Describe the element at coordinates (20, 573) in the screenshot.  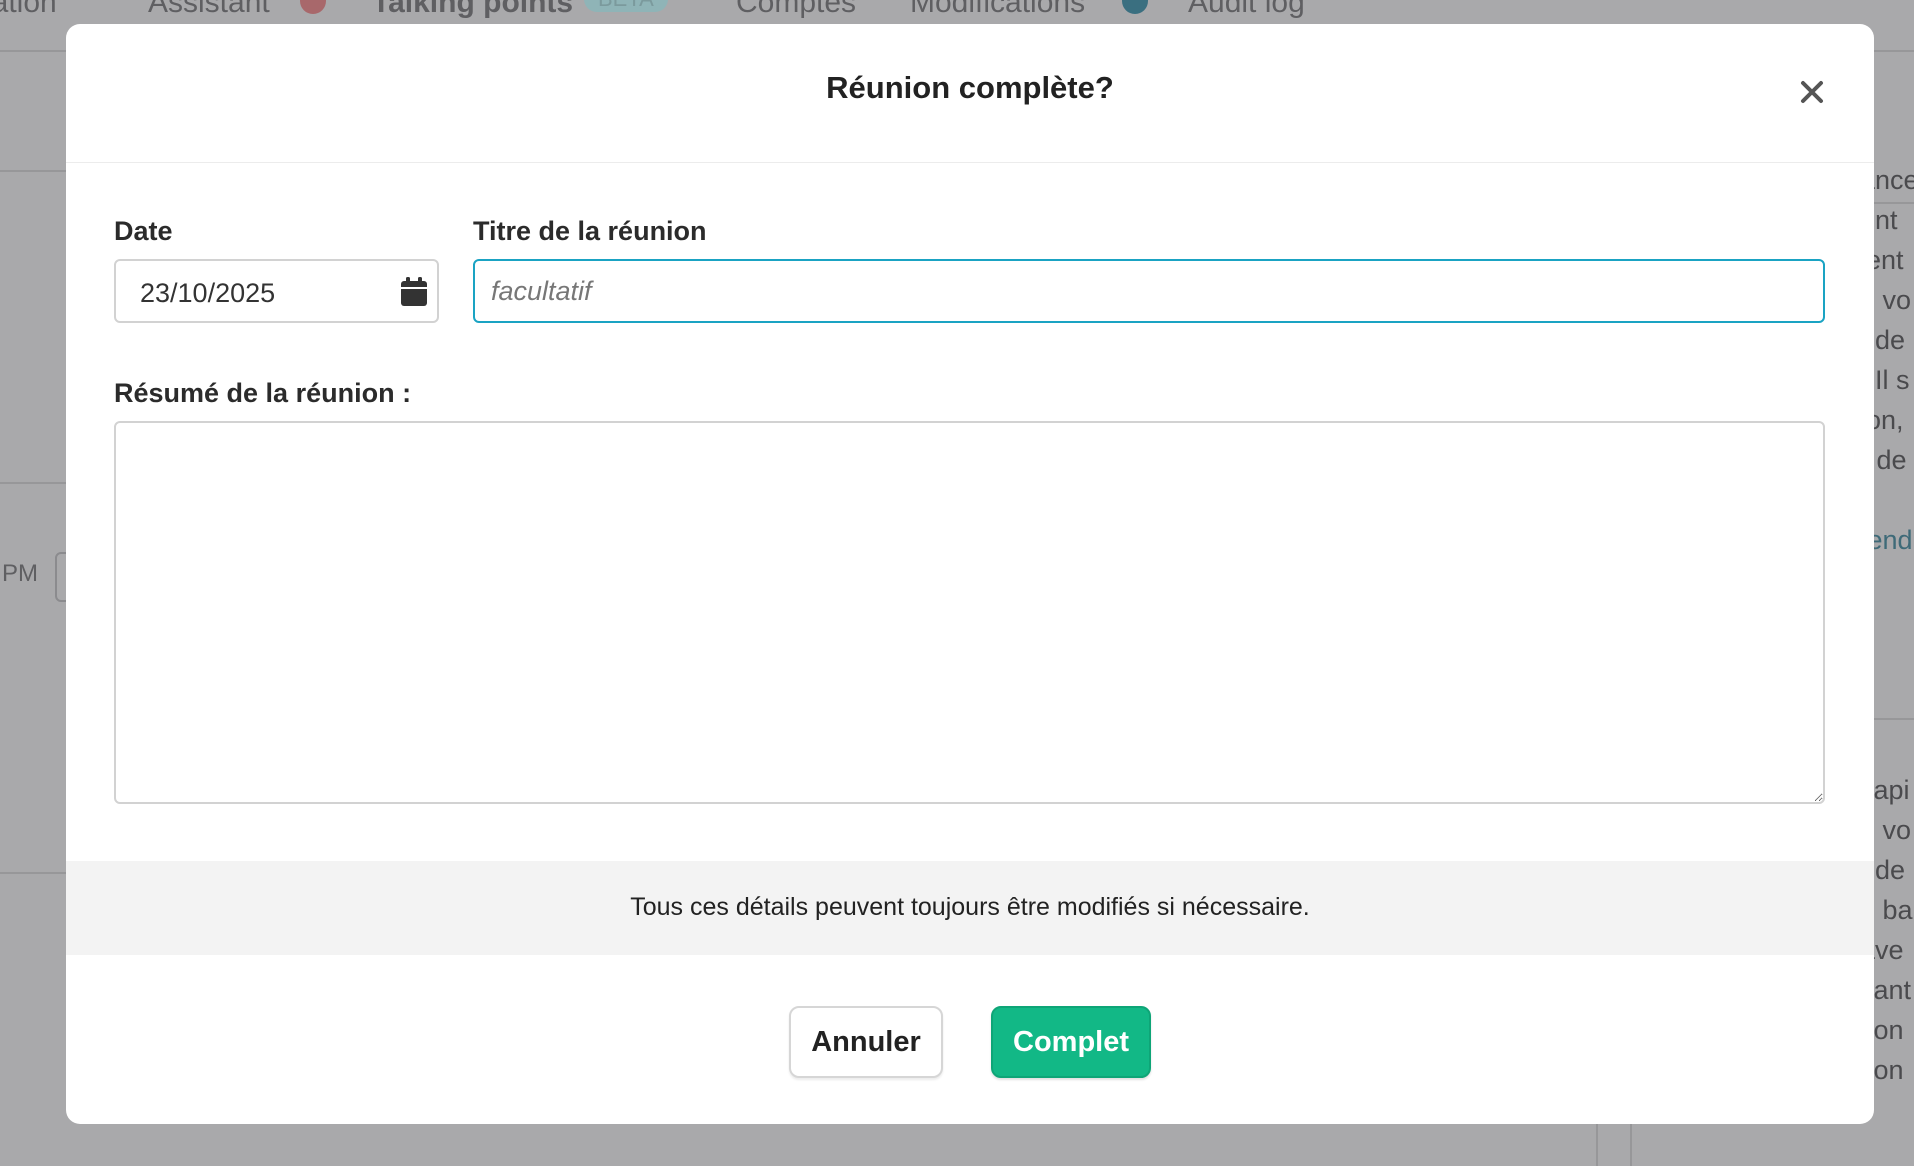
I see `bg-time-fragment: PM` at that location.